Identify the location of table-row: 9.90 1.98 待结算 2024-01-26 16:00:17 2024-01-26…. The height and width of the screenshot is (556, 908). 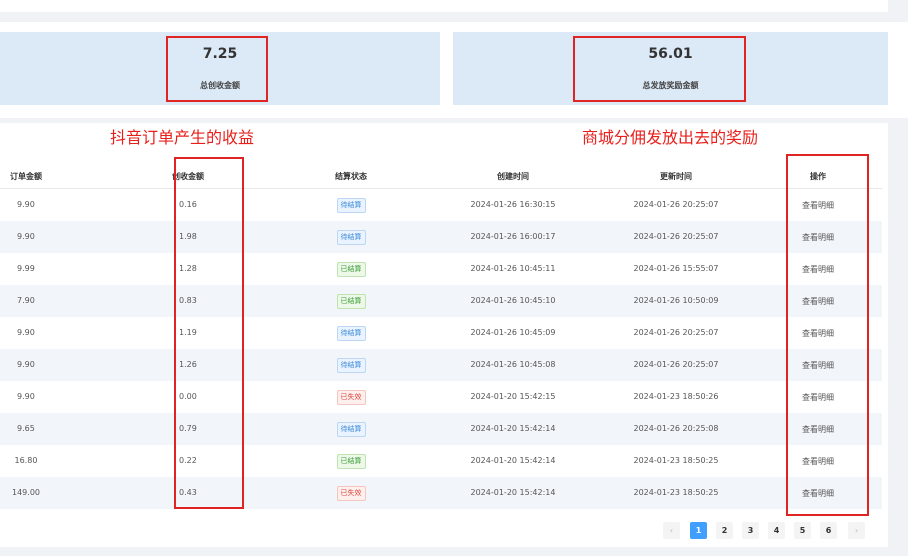
(441, 237).